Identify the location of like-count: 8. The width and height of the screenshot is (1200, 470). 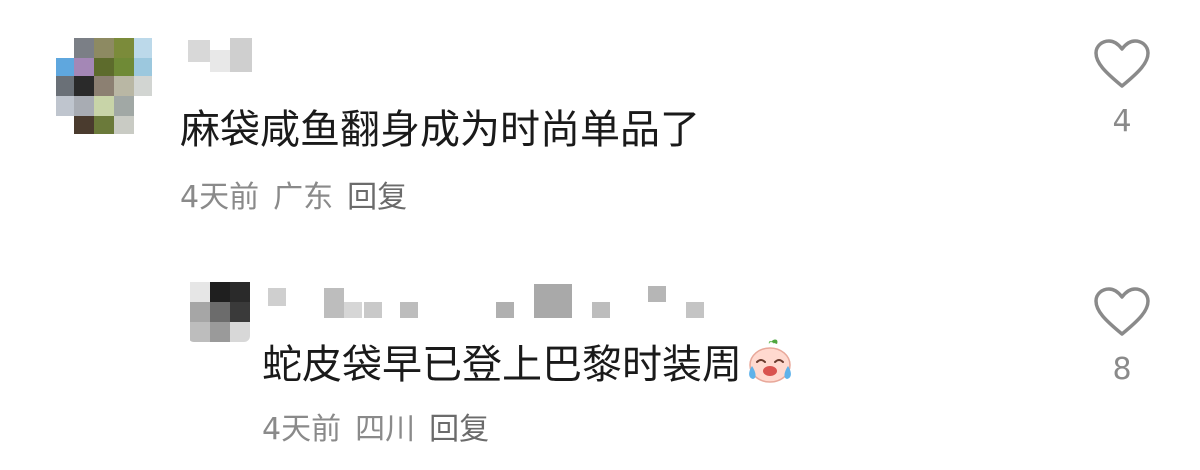
(1122, 369).